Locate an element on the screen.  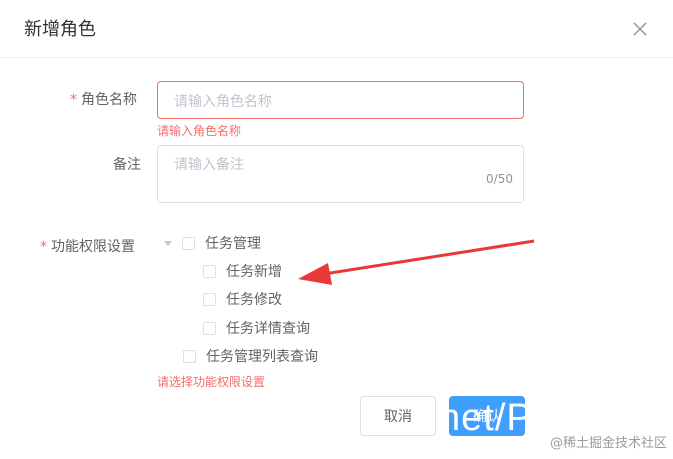
tree-node-task-edit: 任务修改 is located at coordinates (242, 299).